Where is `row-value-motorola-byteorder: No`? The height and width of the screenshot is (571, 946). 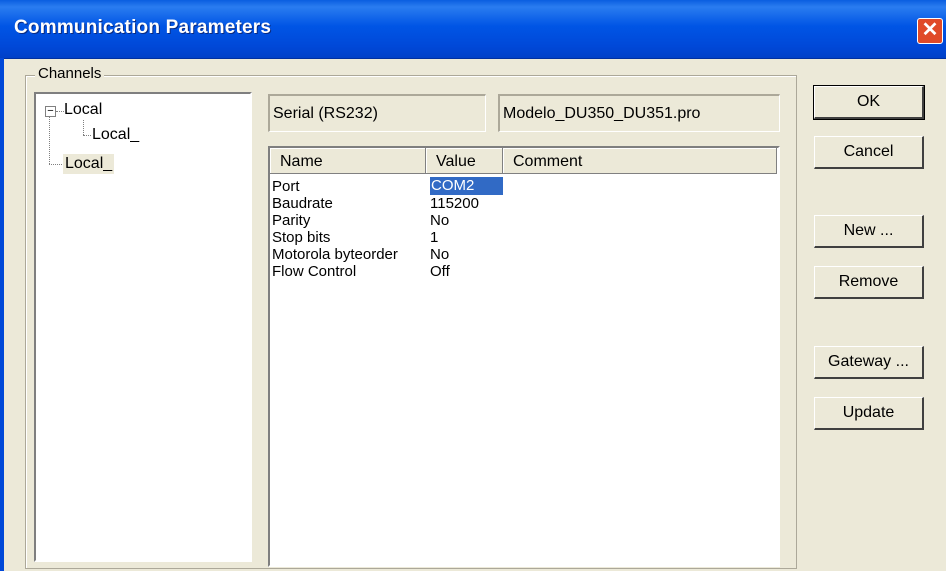
row-value-motorola-byteorder: No is located at coordinates (439, 254).